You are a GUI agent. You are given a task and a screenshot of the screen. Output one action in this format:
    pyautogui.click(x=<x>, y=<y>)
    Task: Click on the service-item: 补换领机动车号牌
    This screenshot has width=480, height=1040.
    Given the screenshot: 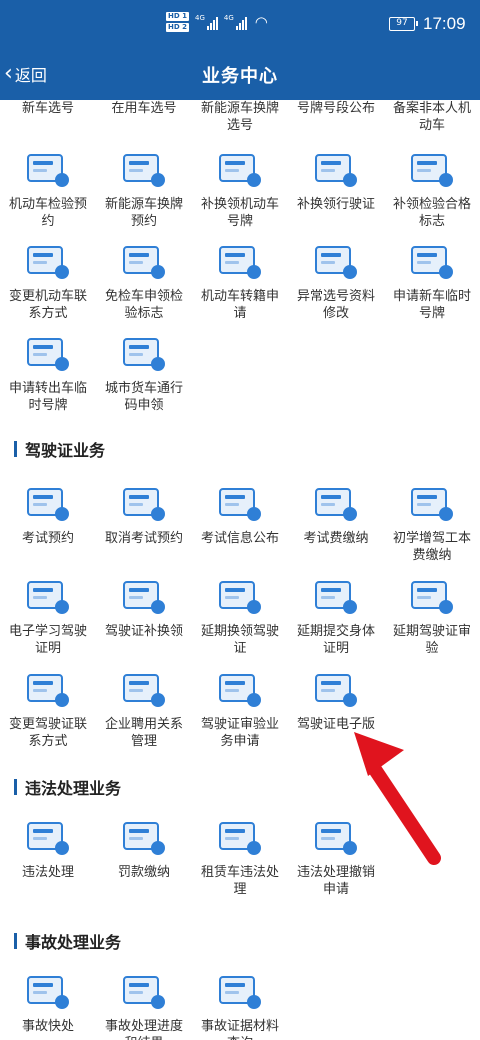 What is the action you would take?
    pyautogui.click(x=240, y=190)
    